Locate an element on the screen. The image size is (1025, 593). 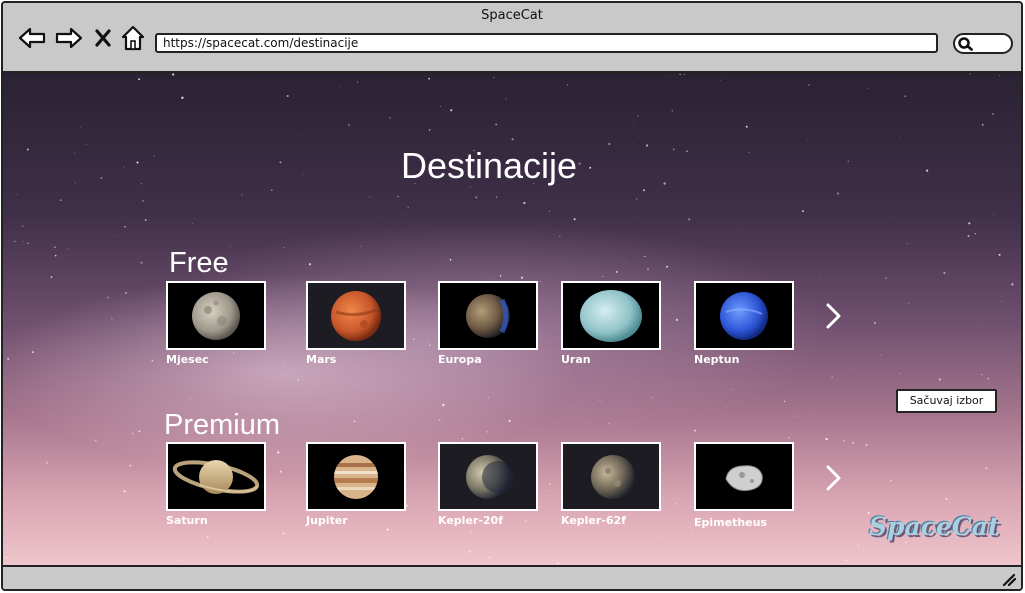
destination-card-mjesec: Mjesec is located at coordinates (216, 323).